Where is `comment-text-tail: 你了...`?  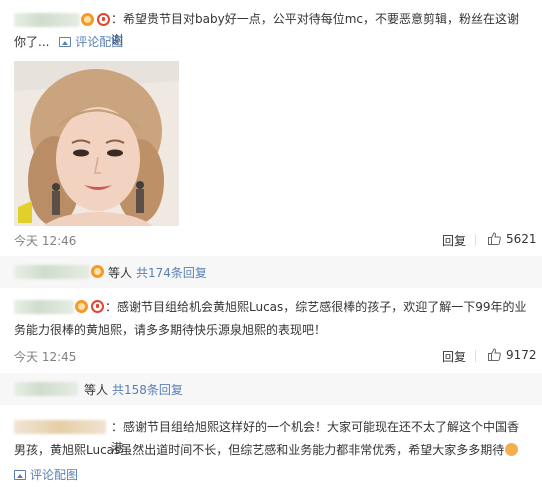 comment-text-tail: 你了... is located at coordinates (32, 42).